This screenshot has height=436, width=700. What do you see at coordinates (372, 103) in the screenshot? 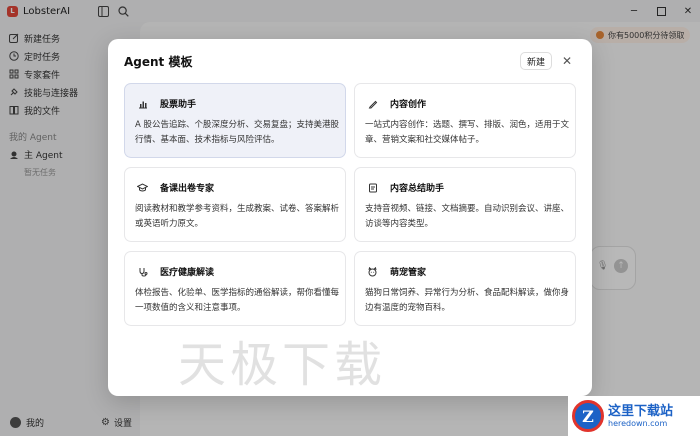
I see `pen-icon` at bounding box center [372, 103].